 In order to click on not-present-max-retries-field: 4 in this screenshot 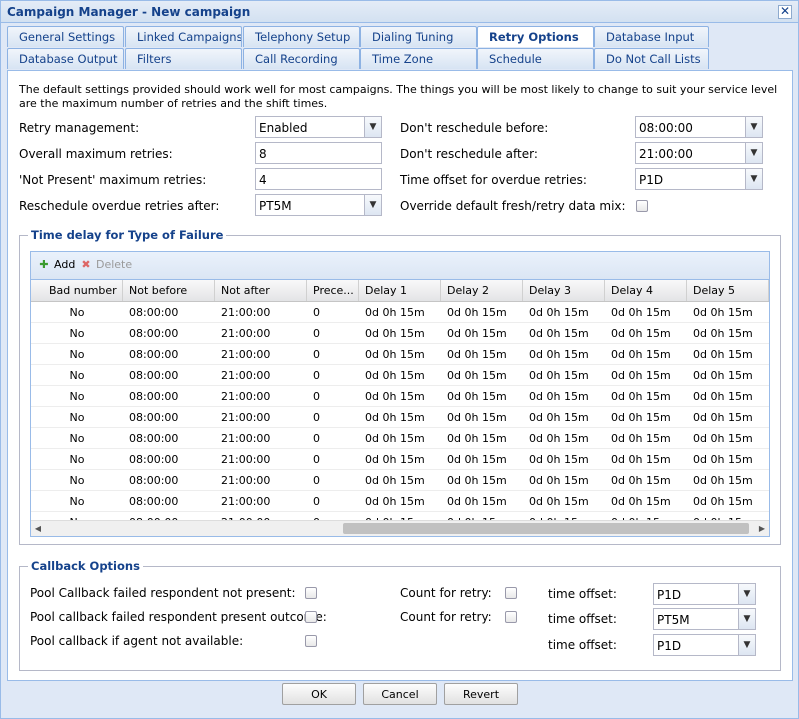, I will do `click(318, 179)`.